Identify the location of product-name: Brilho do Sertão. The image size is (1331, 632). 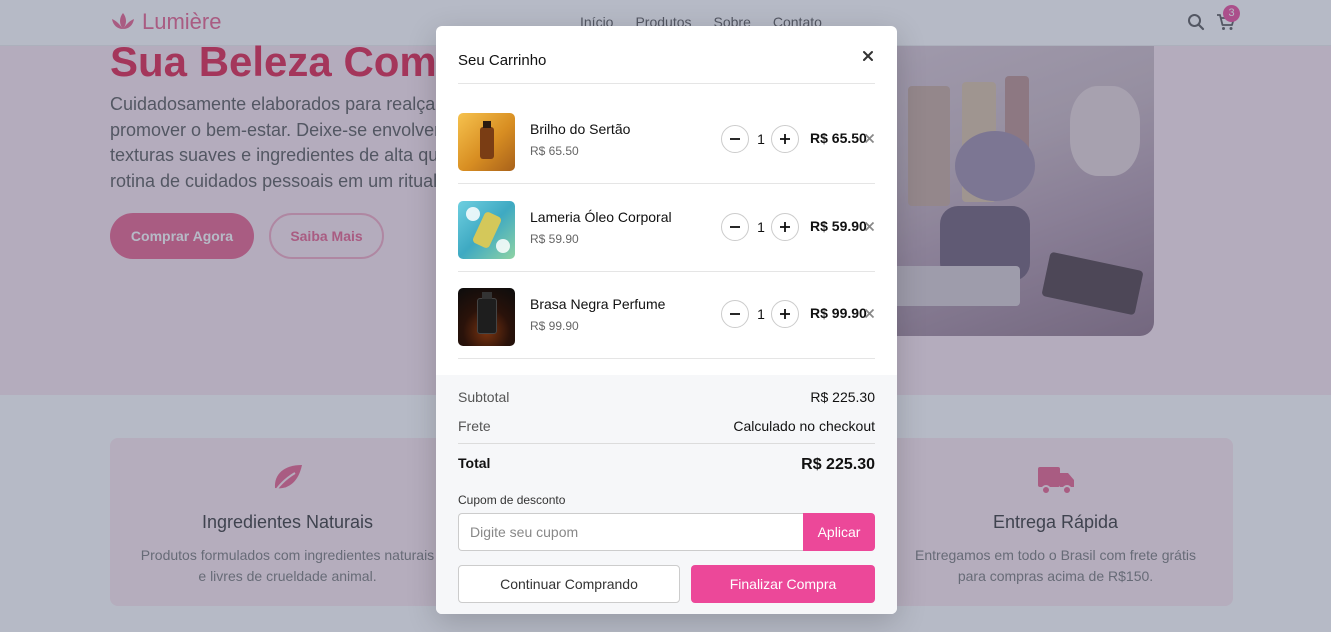
(580, 129).